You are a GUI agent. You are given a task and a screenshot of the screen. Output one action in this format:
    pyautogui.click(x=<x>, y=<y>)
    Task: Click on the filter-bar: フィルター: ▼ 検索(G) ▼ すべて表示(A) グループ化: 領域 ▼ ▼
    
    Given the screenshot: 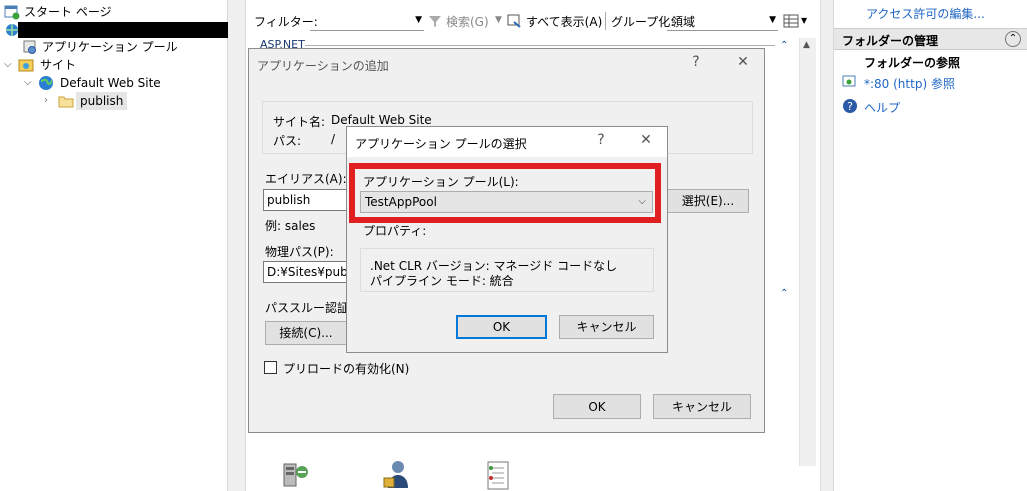 What is the action you would take?
    pyautogui.click(x=530, y=21)
    